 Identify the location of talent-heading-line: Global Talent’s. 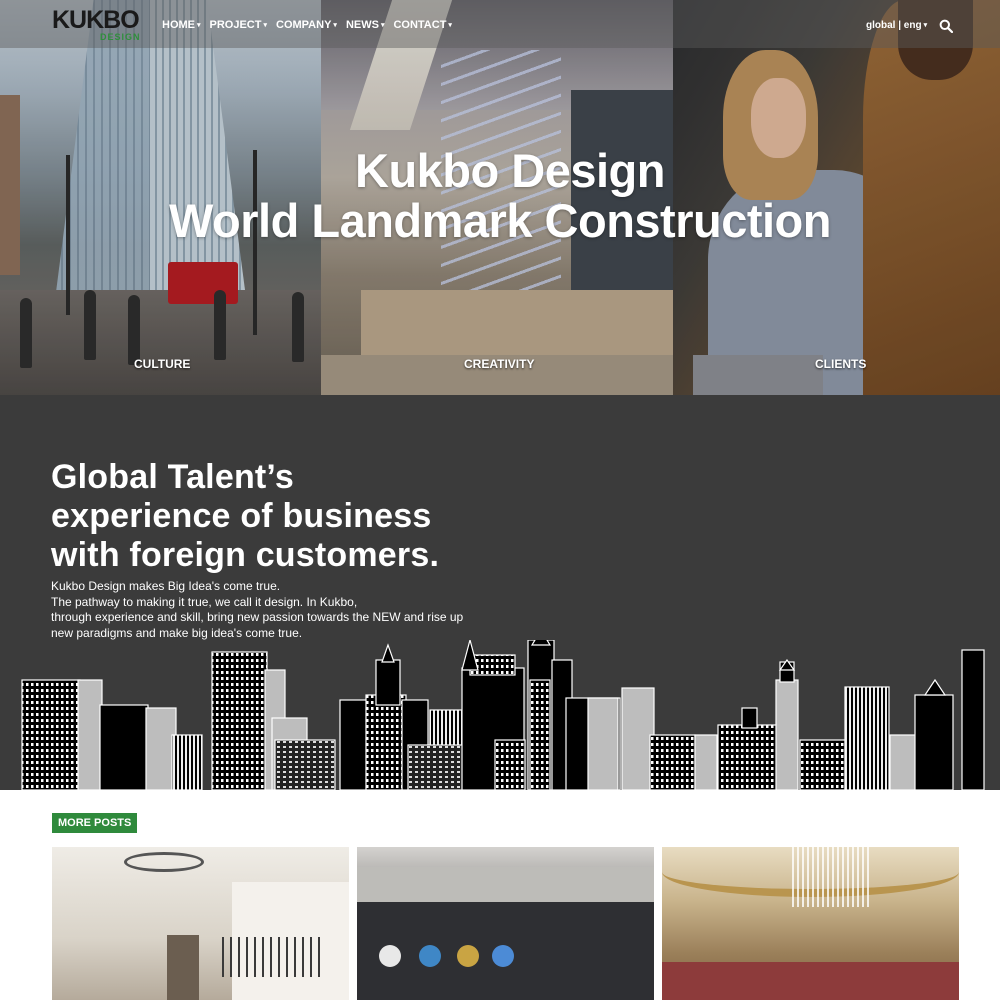
(172, 477).